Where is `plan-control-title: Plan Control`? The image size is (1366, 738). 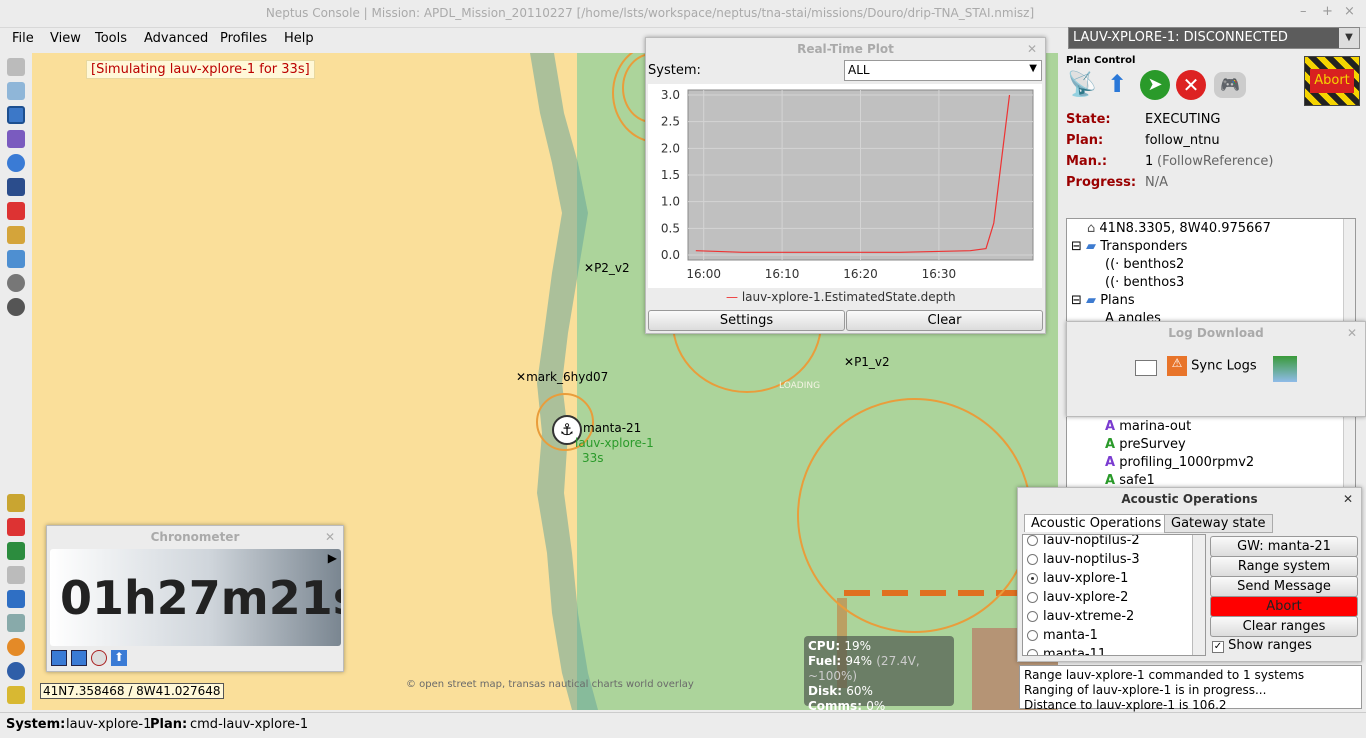 plan-control-title: Plan Control is located at coordinates (1101, 60).